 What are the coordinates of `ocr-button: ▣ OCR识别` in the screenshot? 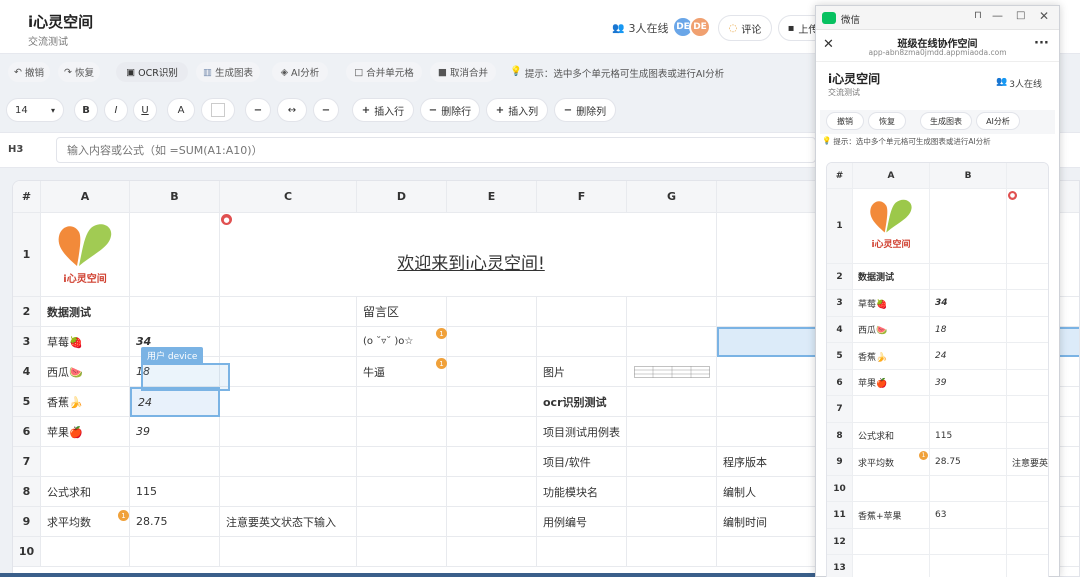 It's located at (152, 72).